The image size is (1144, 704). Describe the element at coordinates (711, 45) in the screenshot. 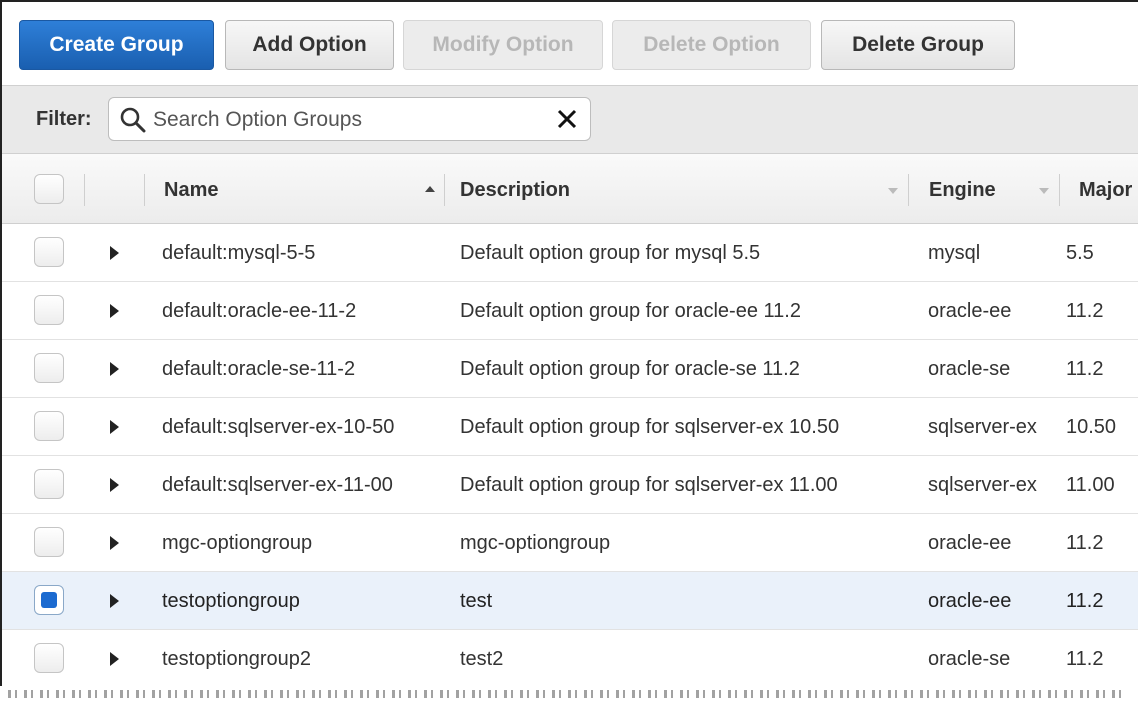

I see `delete-option-button: Delete Option` at that location.